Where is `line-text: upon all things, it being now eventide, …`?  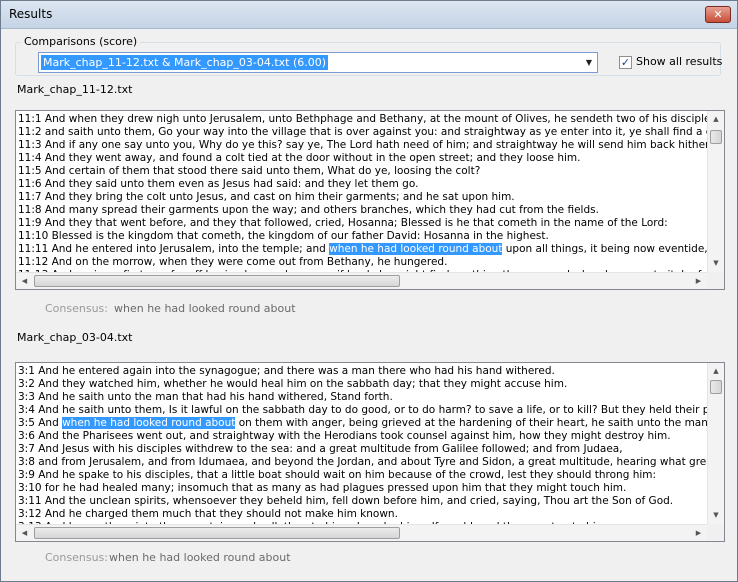
line-text: upon all things, it being now eventide, … is located at coordinates (606, 249).